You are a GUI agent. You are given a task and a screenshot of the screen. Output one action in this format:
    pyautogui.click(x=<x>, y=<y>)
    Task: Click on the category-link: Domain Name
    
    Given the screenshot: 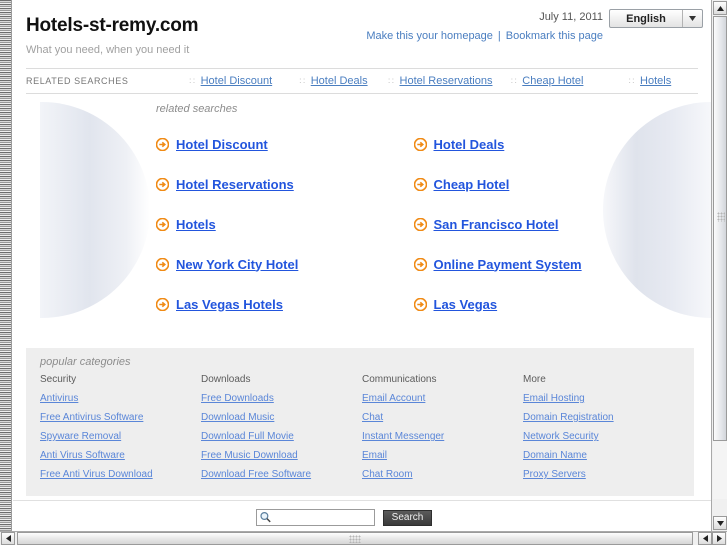 What is the action you would take?
    pyautogui.click(x=603, y=455)
    